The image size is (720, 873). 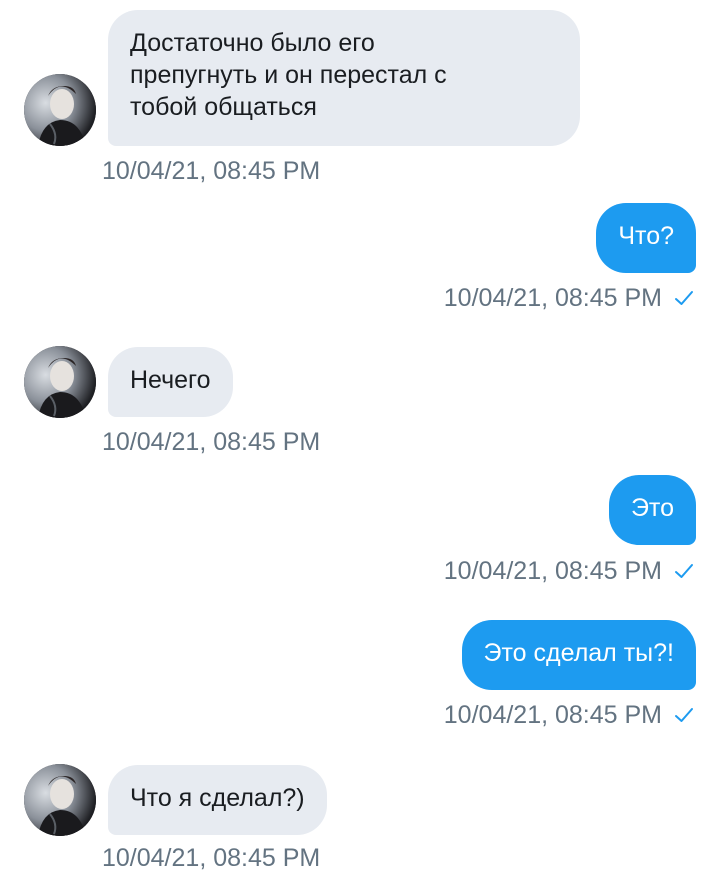 I want to click on message-text-line: Достаточно было его, so click(x=252, y=43).